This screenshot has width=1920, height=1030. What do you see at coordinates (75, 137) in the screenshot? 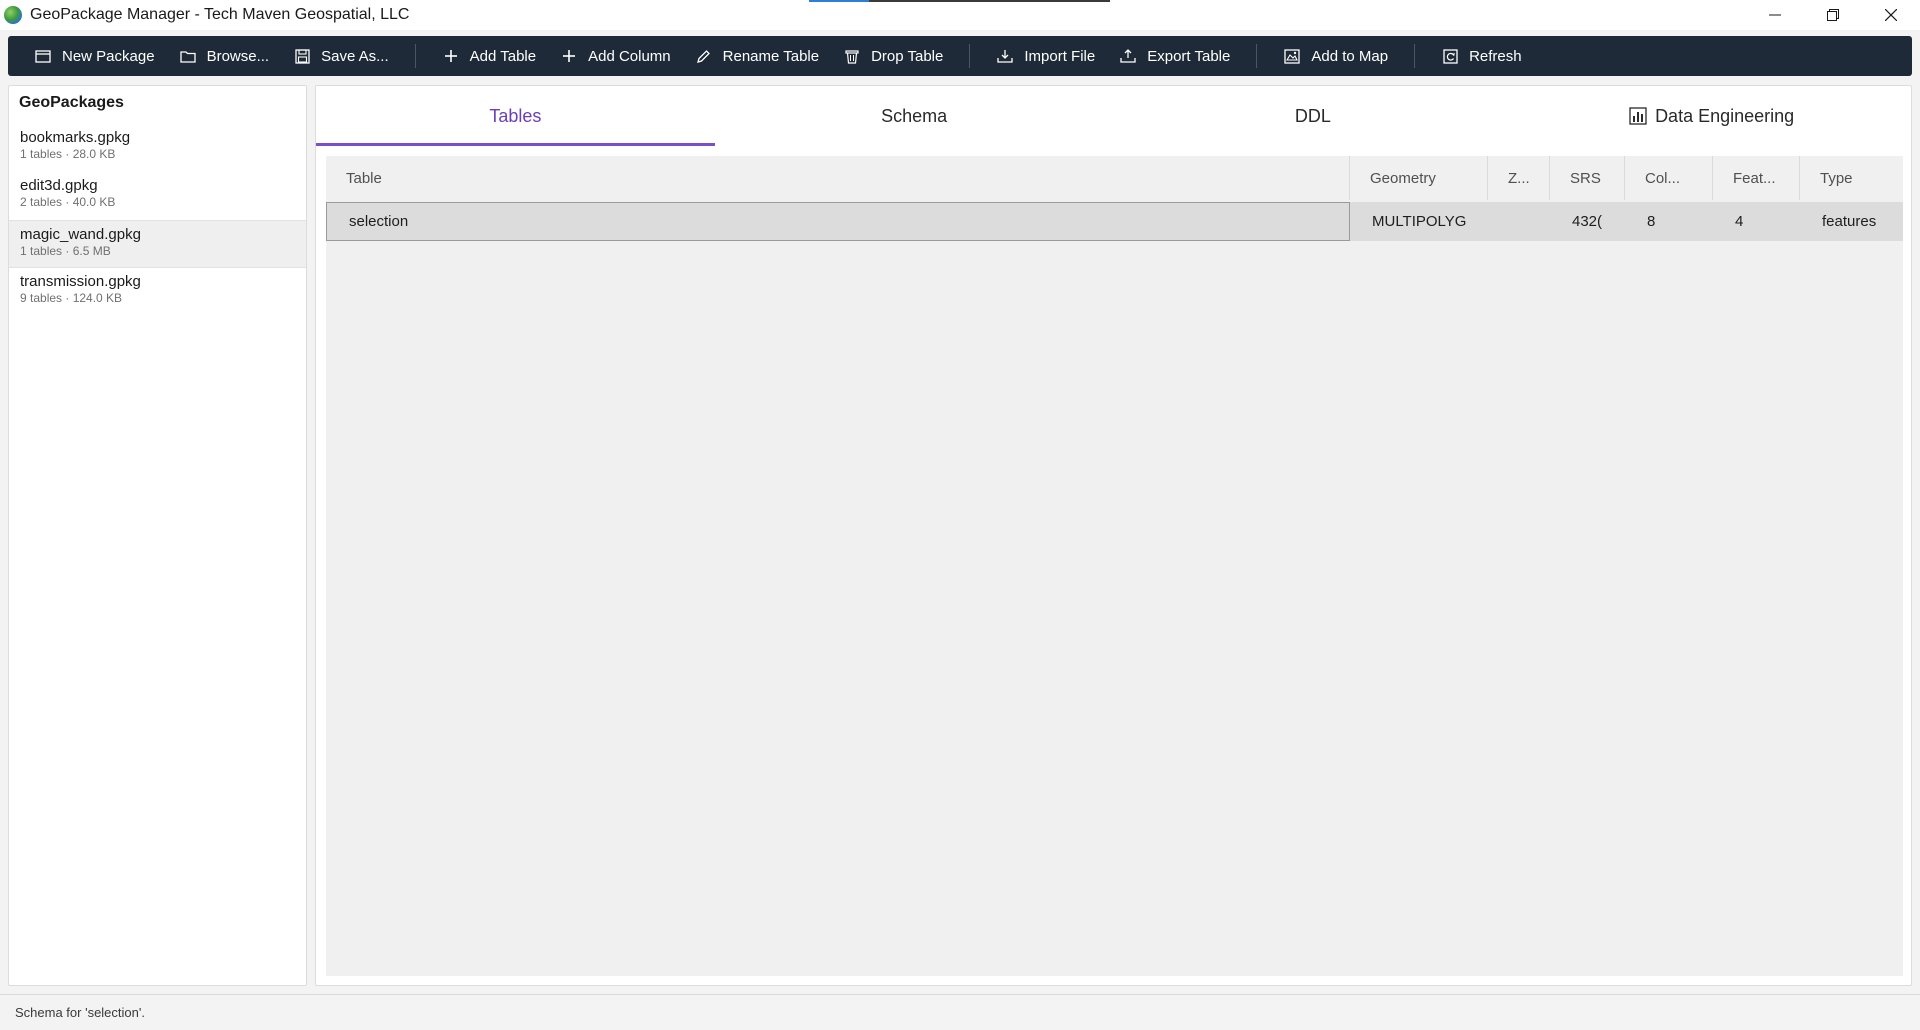
I see `geopackage-name: bookmarks.gpkg` at bounding box center [75, 137].